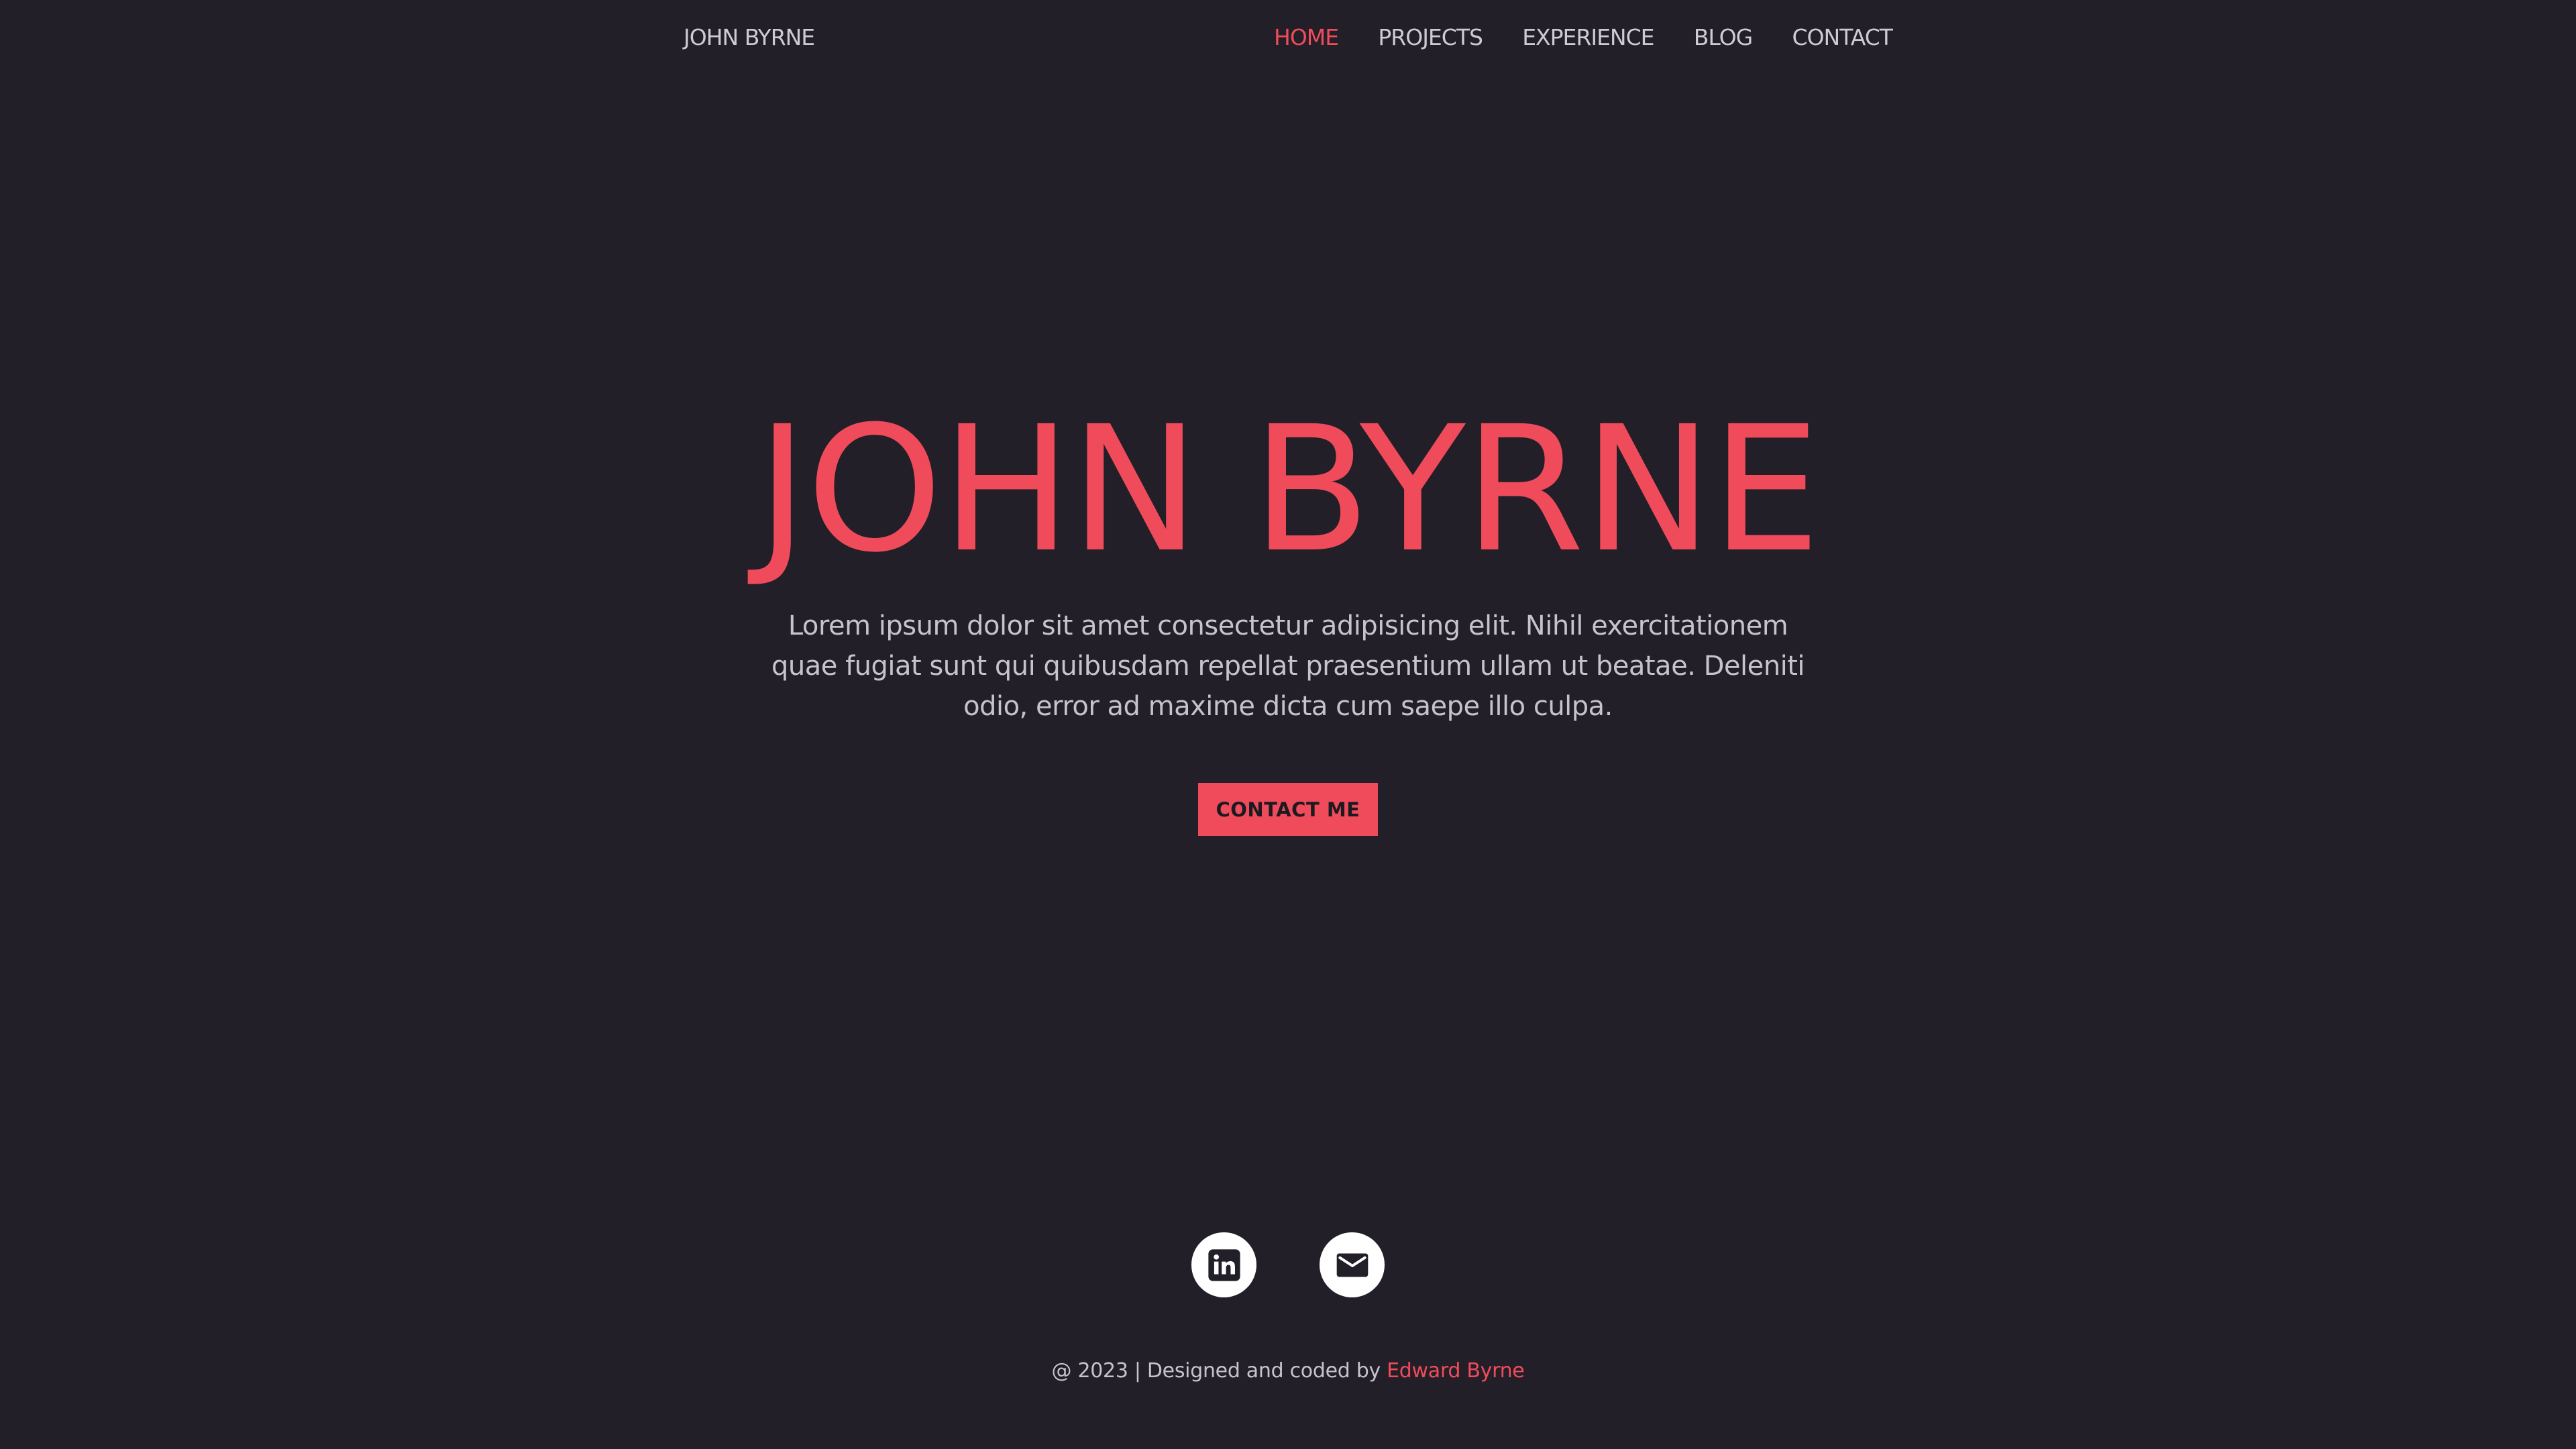 This screenshot has height=1449, width=2576. Describe the element at coordinates (1288, 809) in the screenshot. I see `contact-me-button: CONTACT ME` at that location.